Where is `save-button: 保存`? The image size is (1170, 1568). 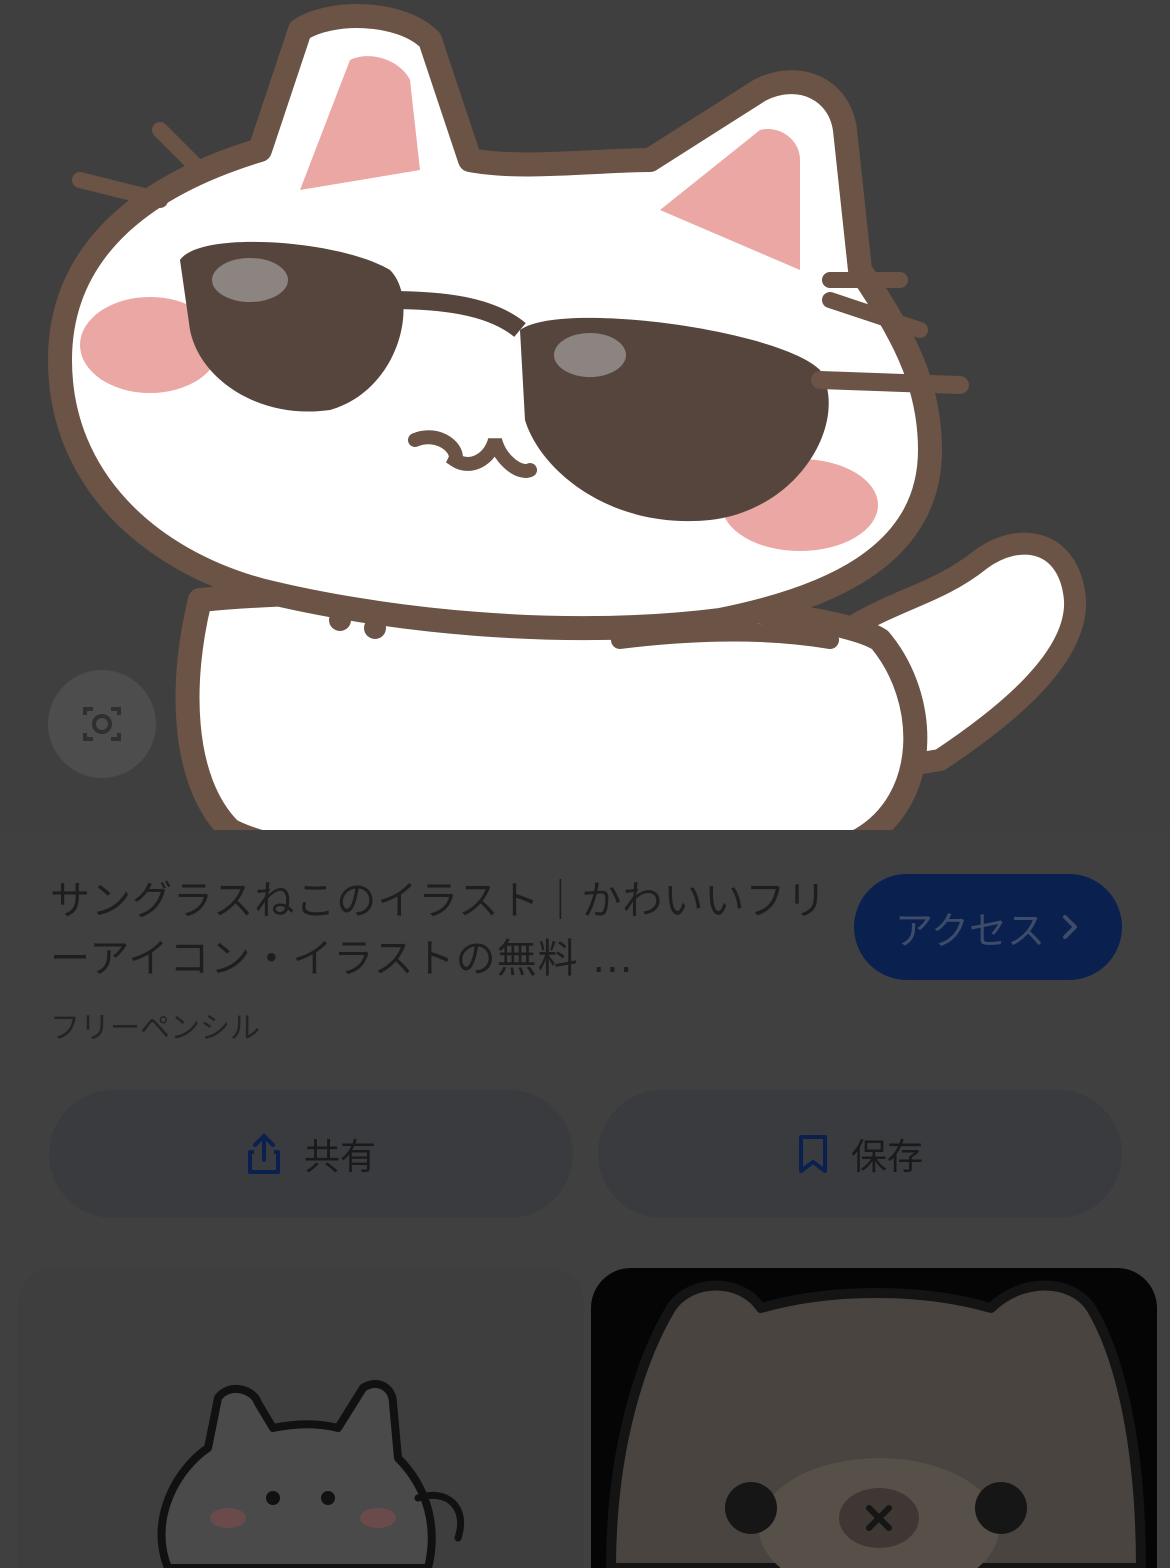 save-button: 保存 is located at coordinates (860, 1154).